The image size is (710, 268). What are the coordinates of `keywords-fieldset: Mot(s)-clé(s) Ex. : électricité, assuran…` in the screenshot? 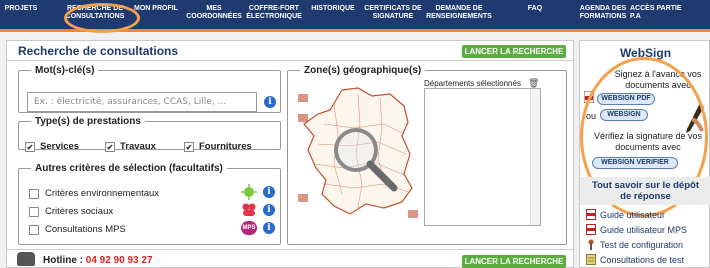 It's located at (149, 89).